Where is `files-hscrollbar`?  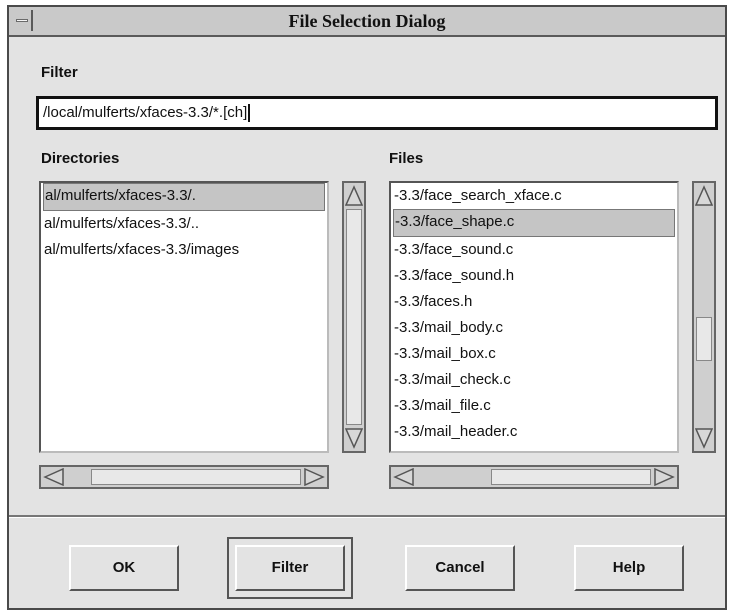 files-hscrollbar is located at coordinates (534, 477).